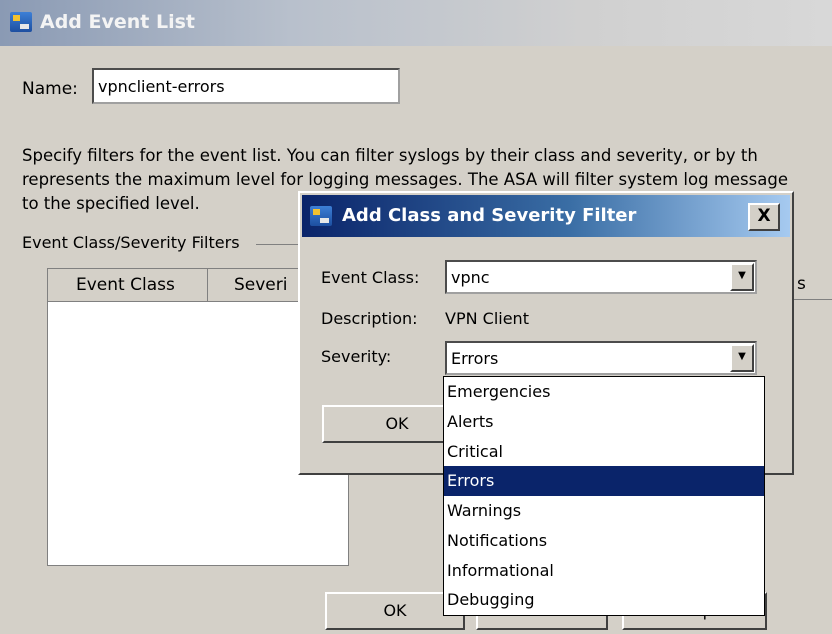 The height and width of the screenshot is (634, 832). I want to click on severity-label: Severity:, so click(356, 356).